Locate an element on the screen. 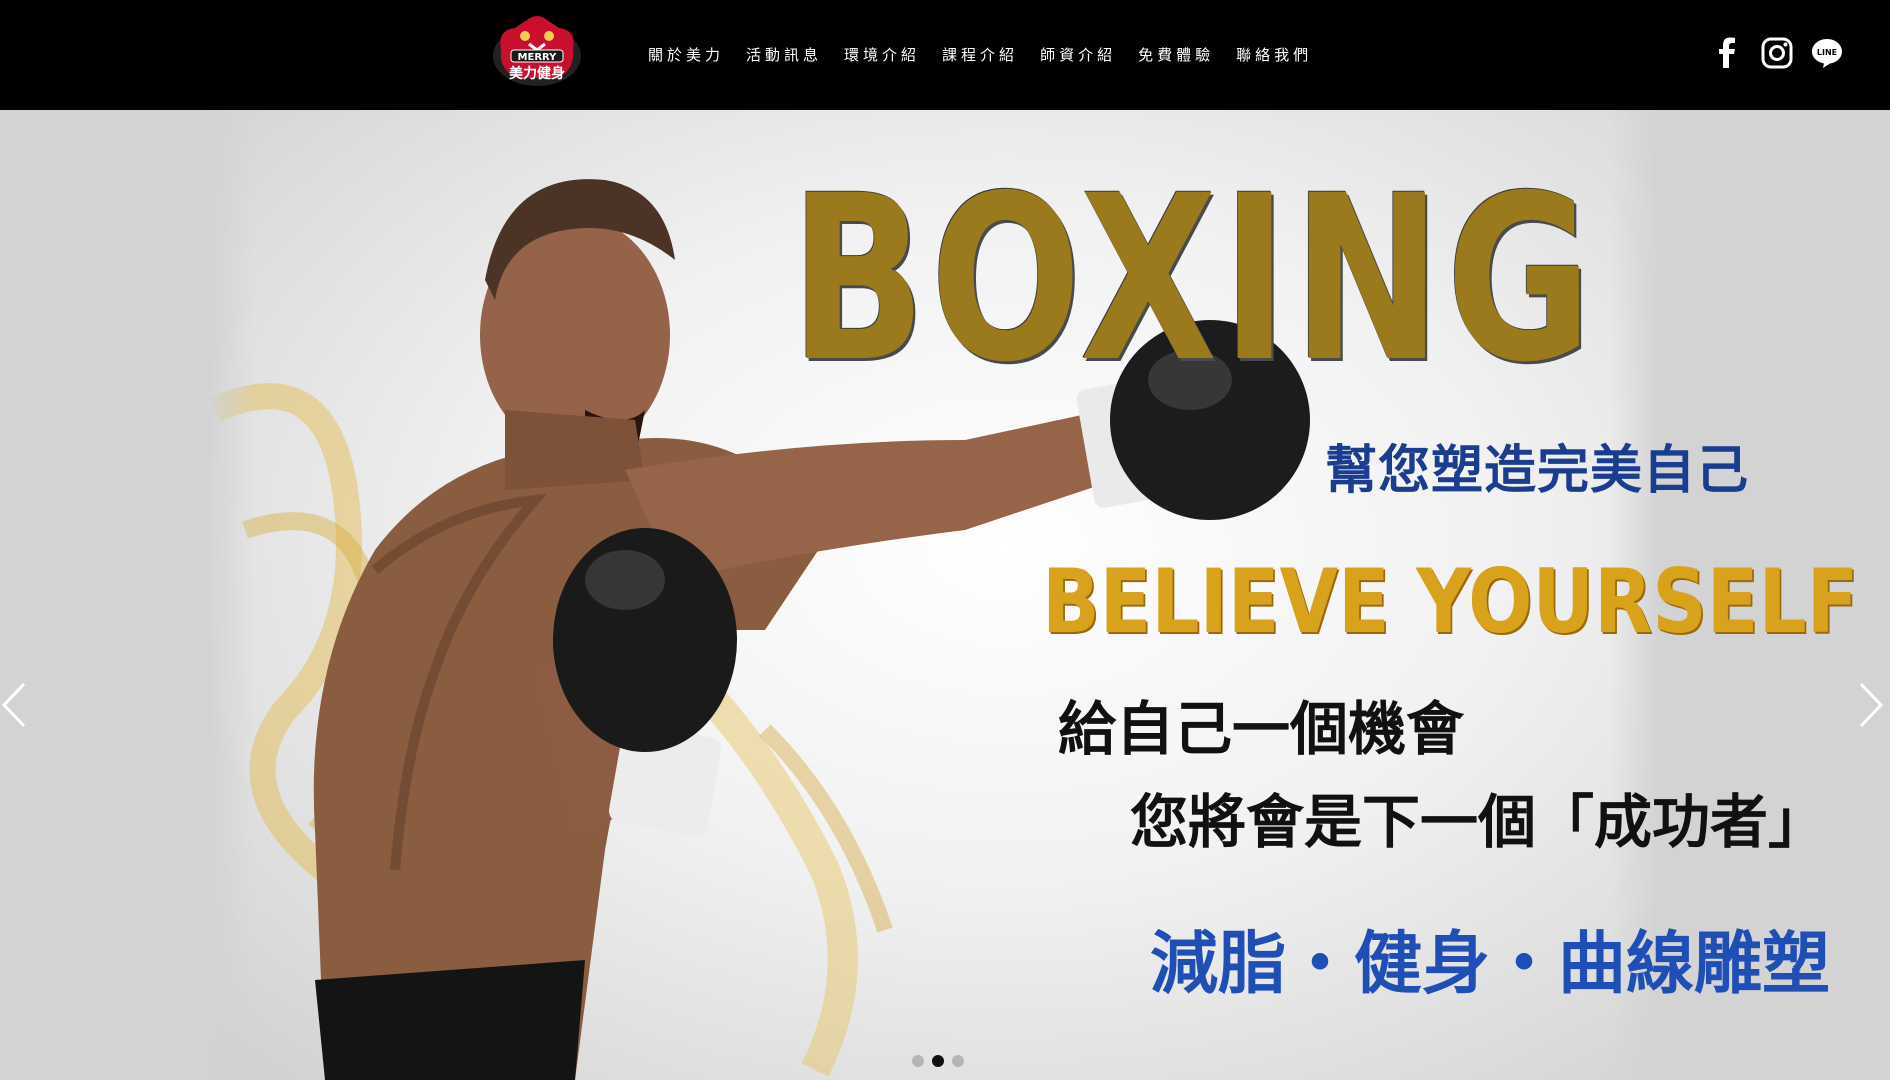  hero-tagline: BELIEVE YOURSELF is located at coordinates (1450, 601).